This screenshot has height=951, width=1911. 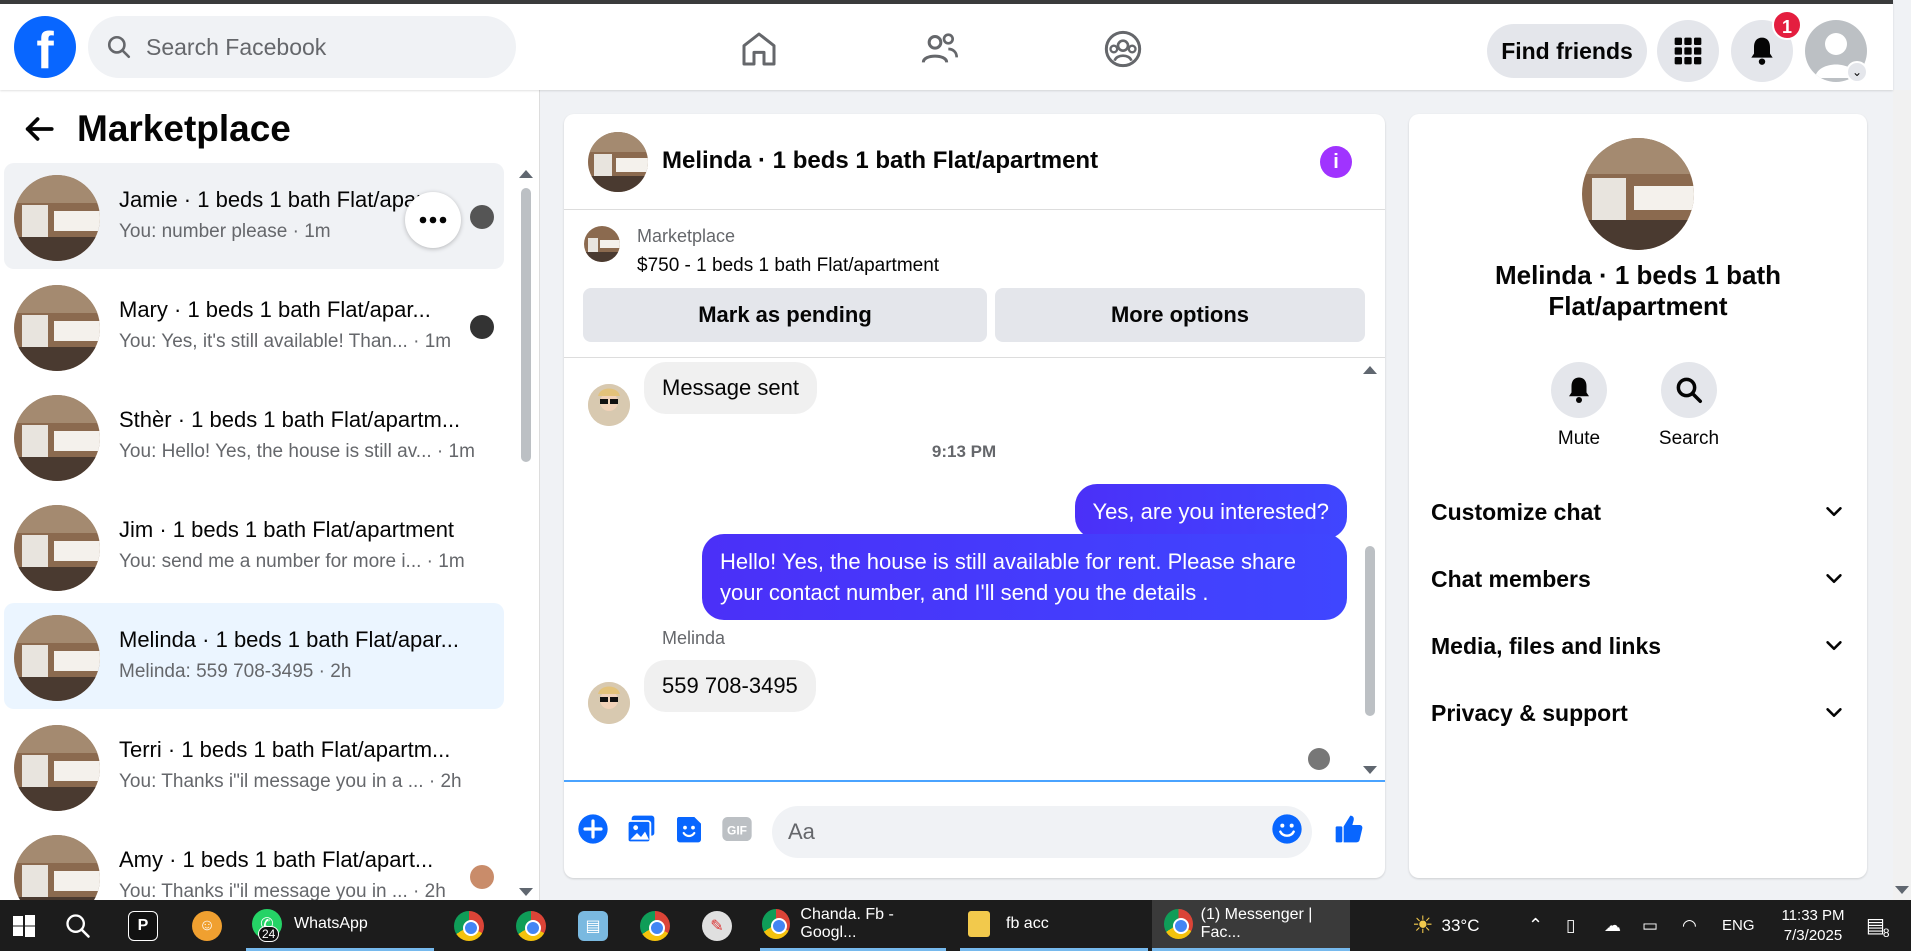 I want to click on details-avatar, so click(x=1638, y=194).